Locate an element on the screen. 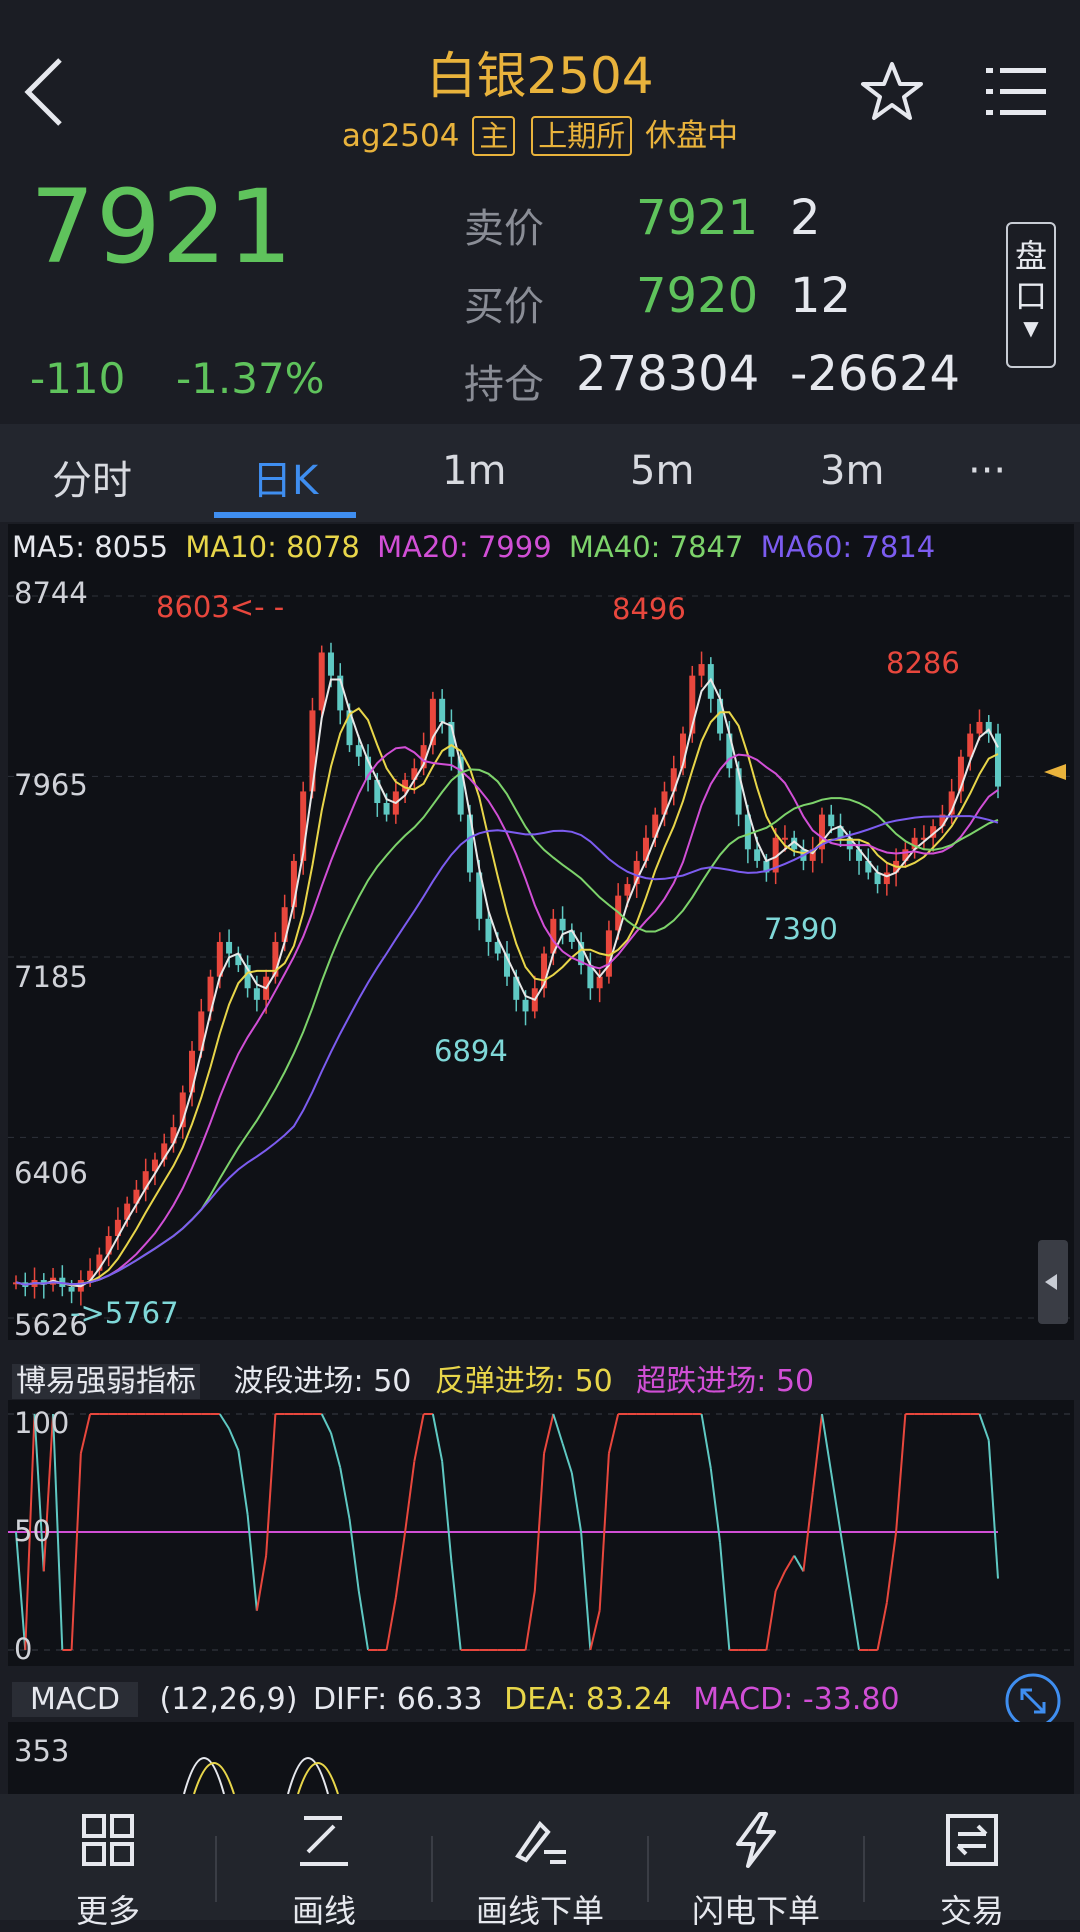 Image resolution: width=1080 pixels, height=1932 pixels. ma60-value: MA60: 7814 is located at coordinates (848, 547).